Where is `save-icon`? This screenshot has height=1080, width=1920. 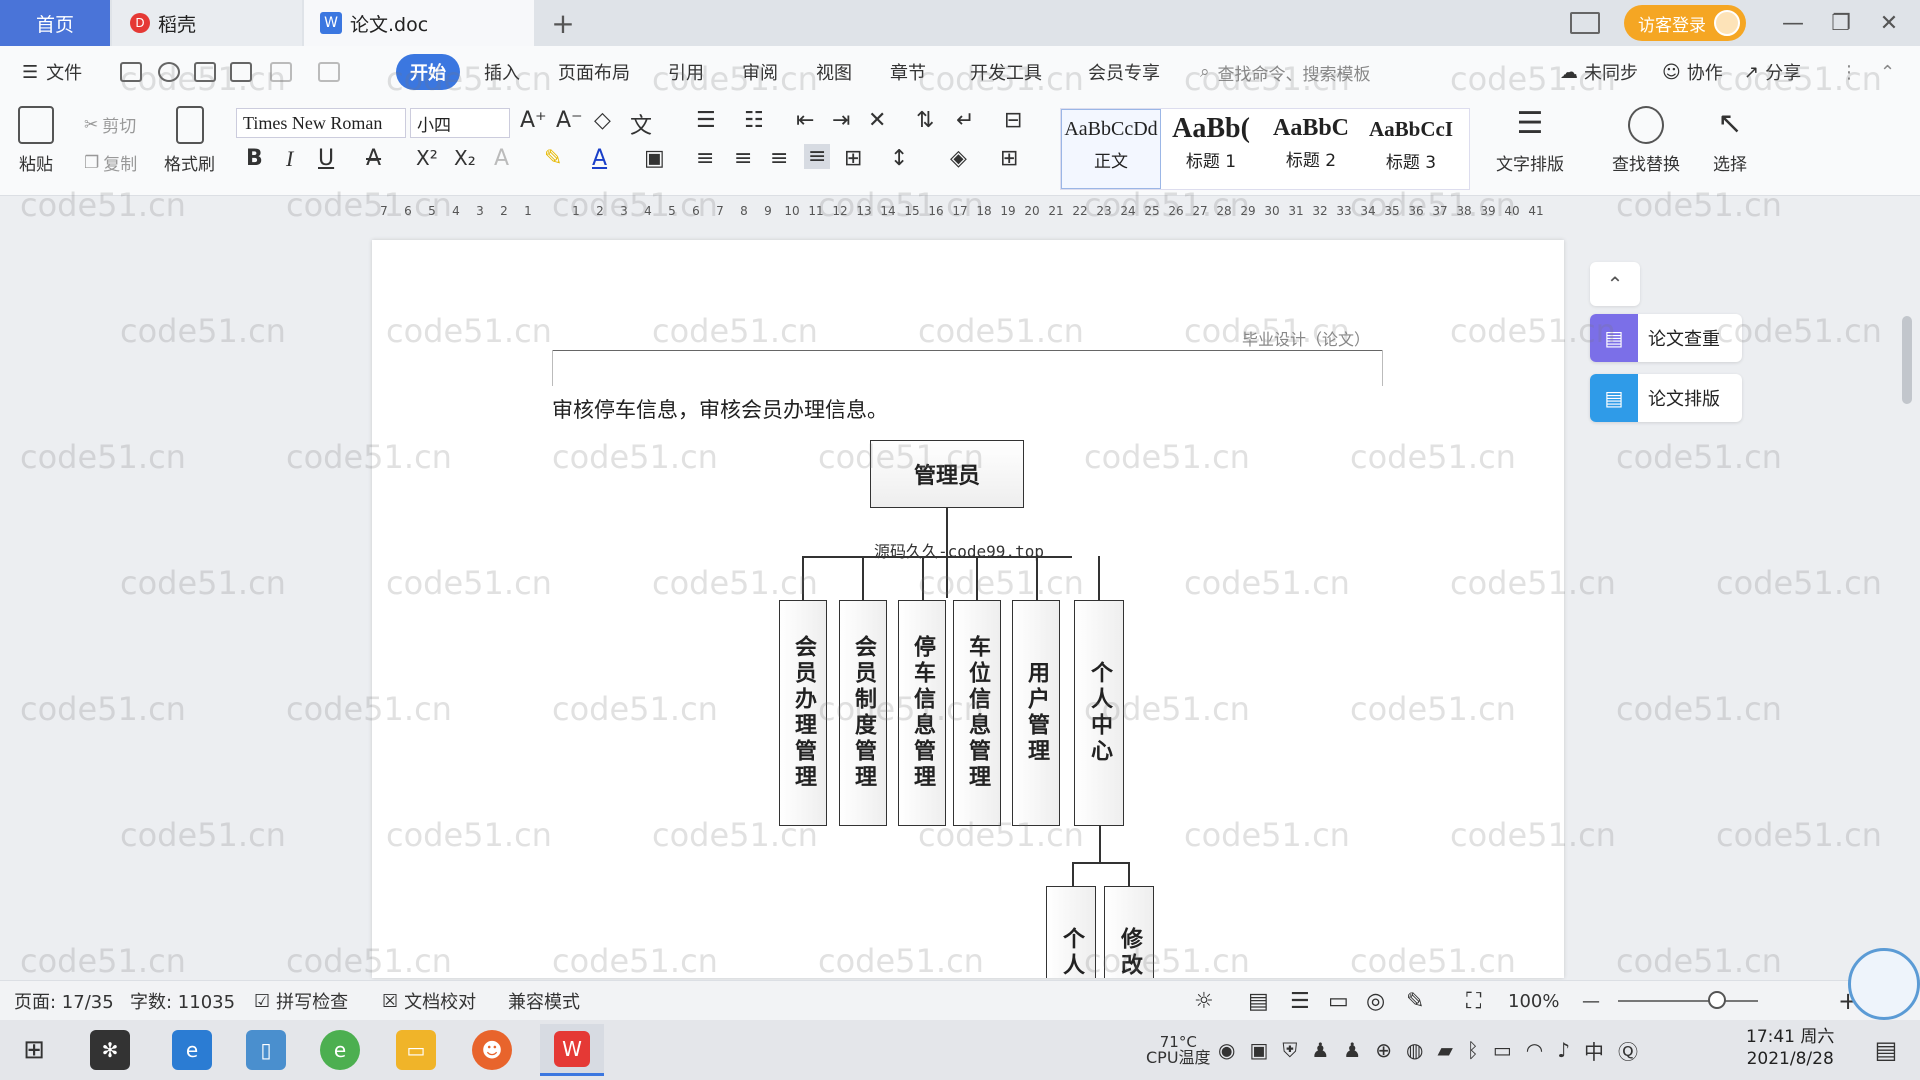
save-icon is located at coordinates (131, 72).